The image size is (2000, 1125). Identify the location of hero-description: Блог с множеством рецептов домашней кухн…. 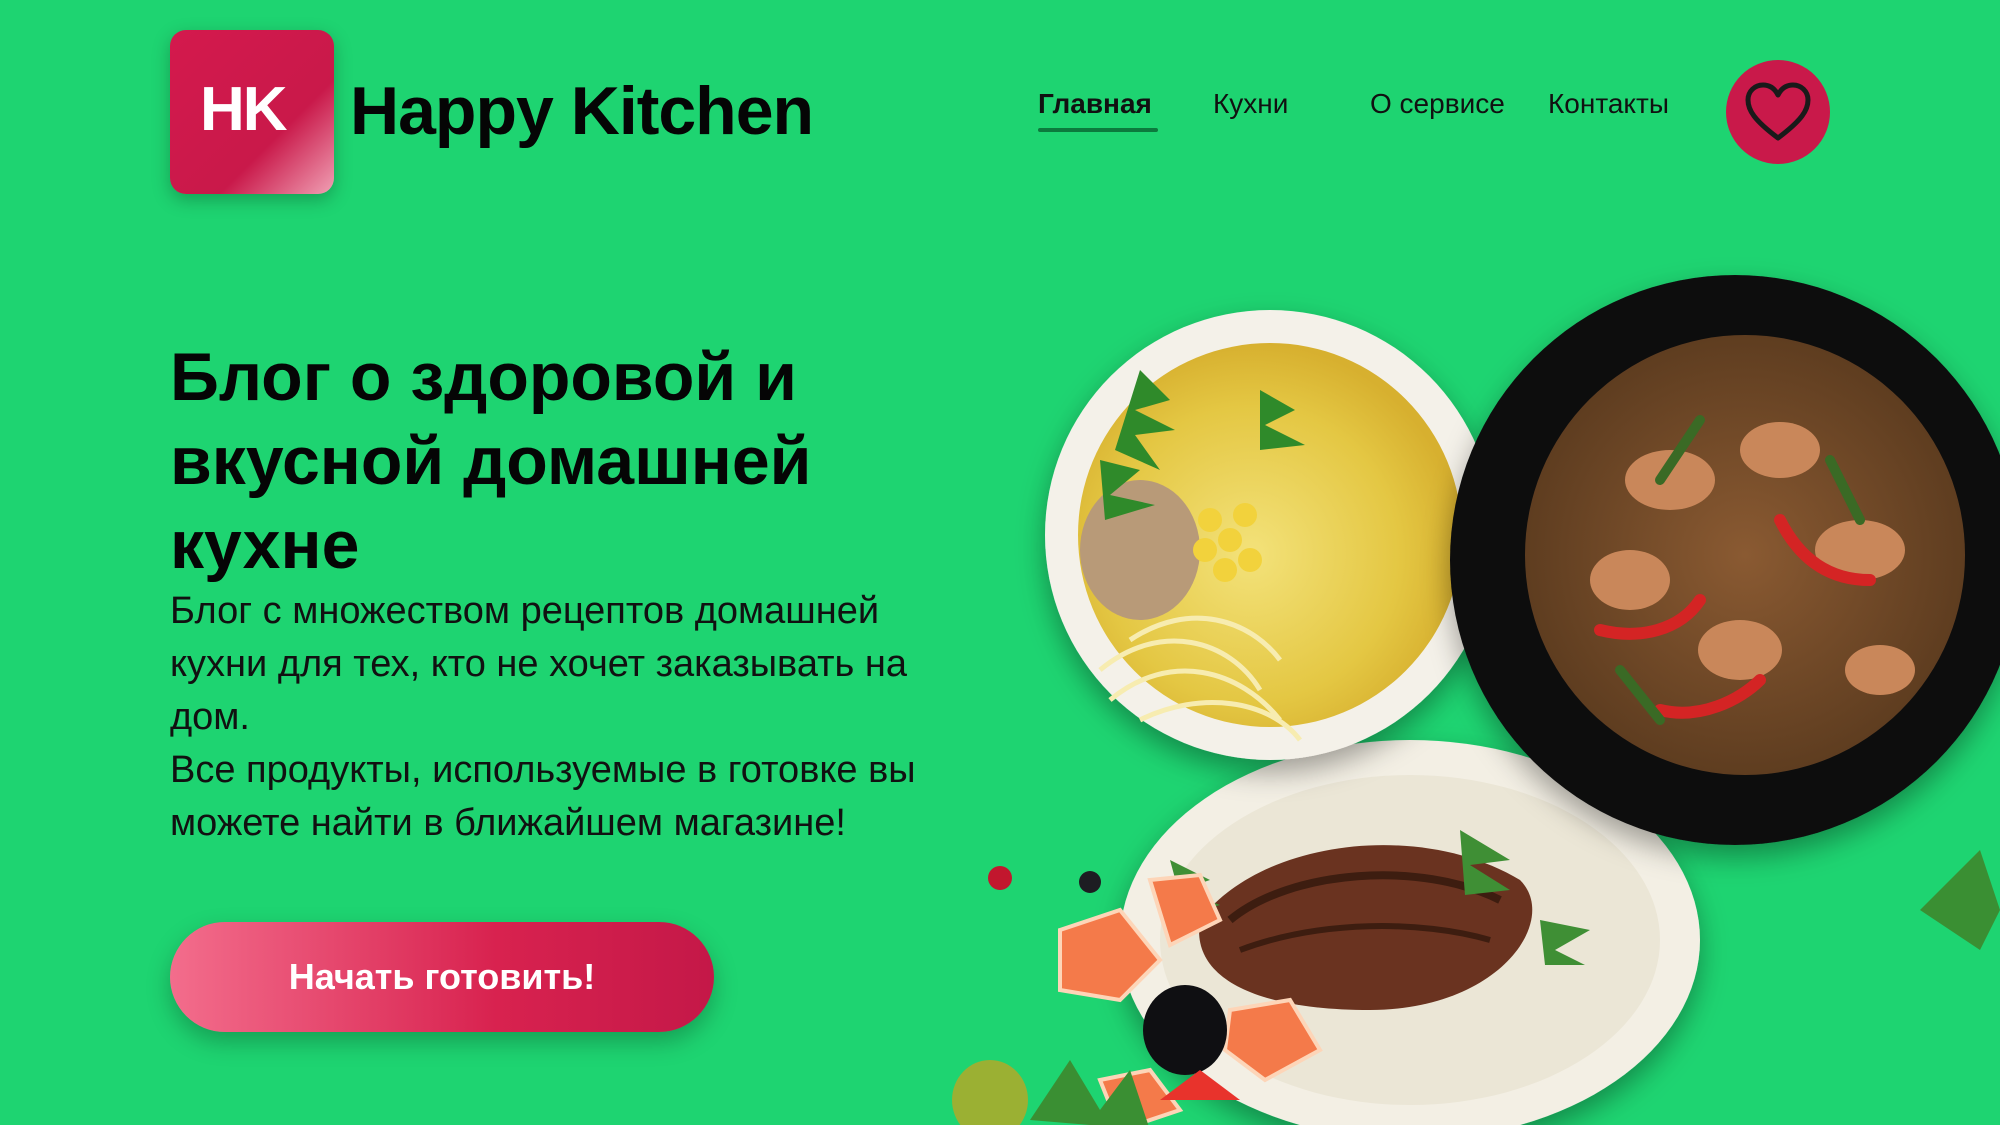
(570, 717).